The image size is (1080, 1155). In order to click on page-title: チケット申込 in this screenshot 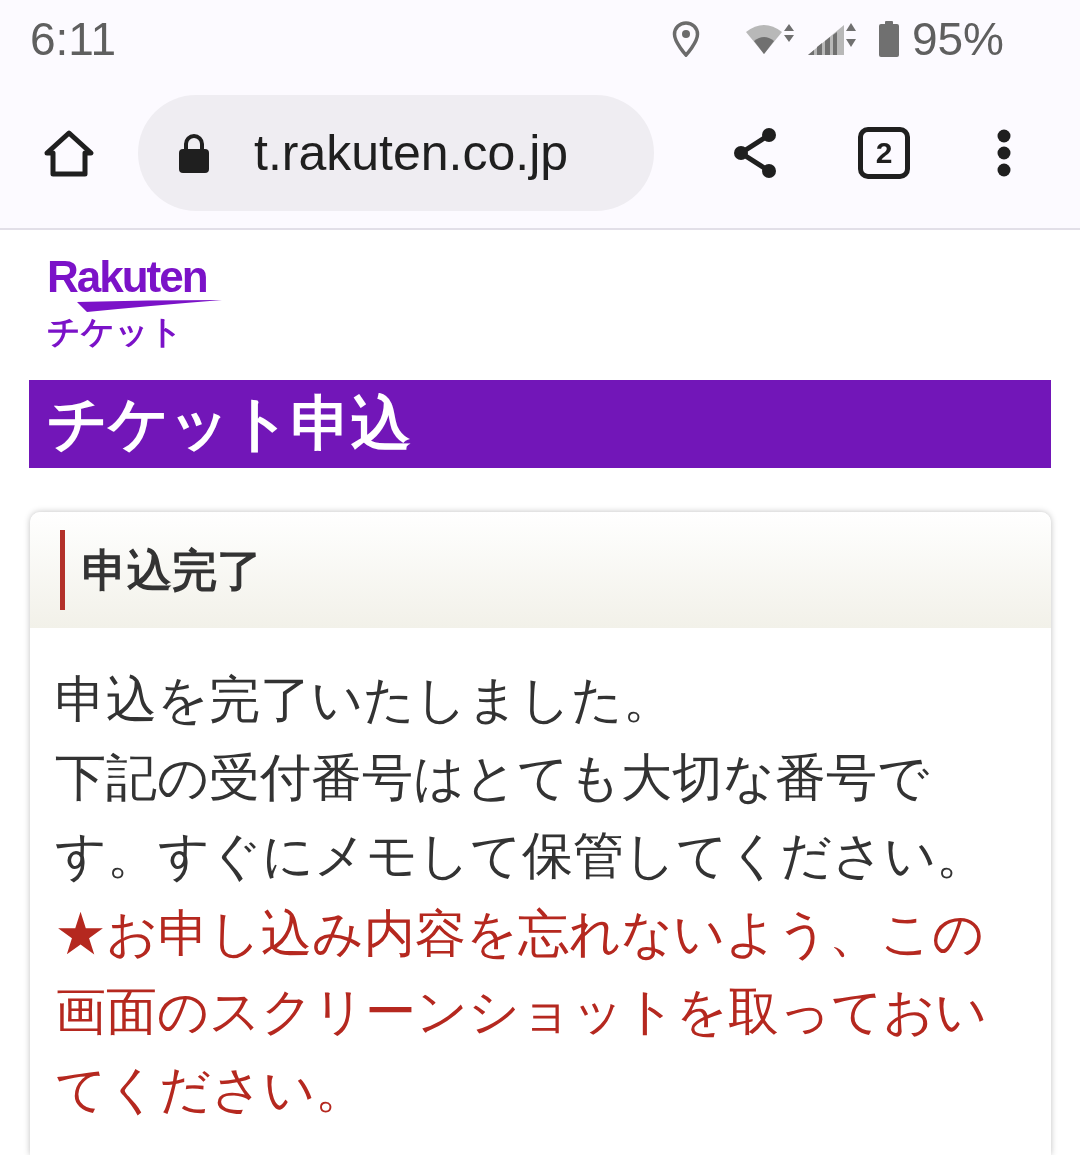, I will do `click(229, 424)`.